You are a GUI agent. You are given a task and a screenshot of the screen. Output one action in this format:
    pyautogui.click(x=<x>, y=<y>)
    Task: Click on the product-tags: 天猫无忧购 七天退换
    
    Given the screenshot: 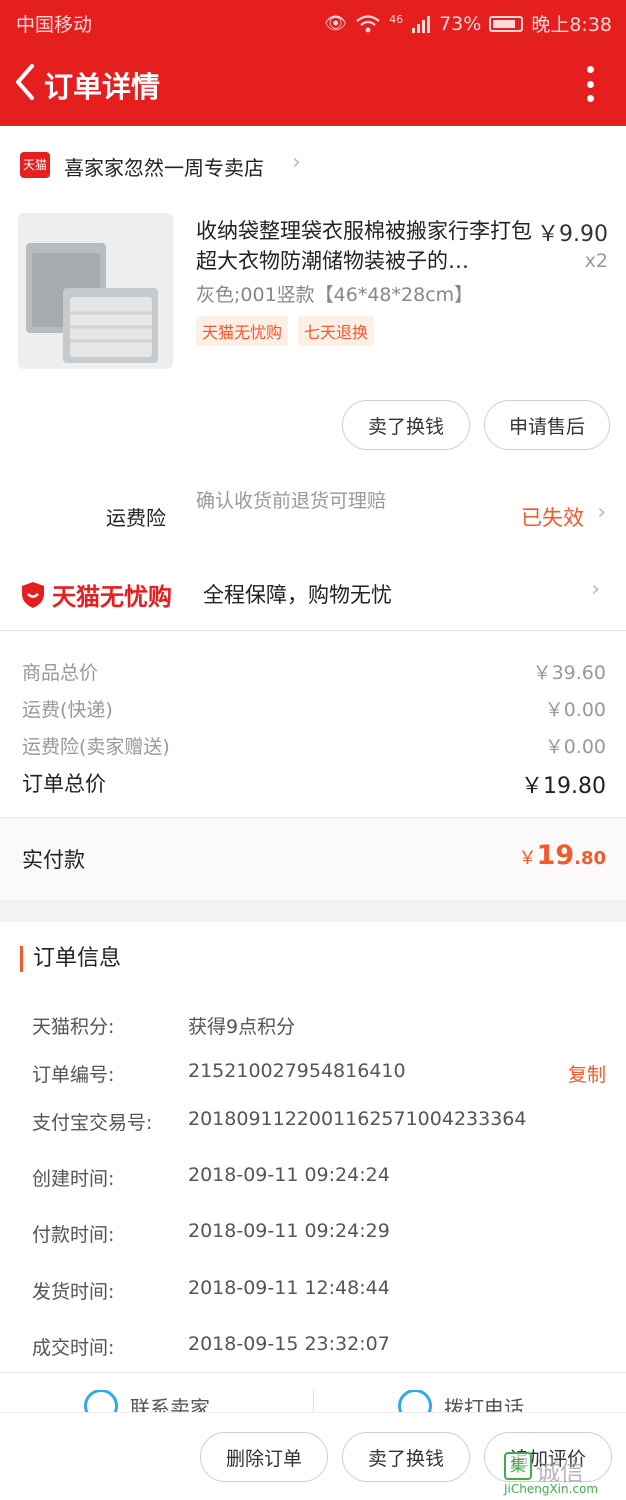 What is the action you would take?
    pyautogui.click(x=285, y=331)
    